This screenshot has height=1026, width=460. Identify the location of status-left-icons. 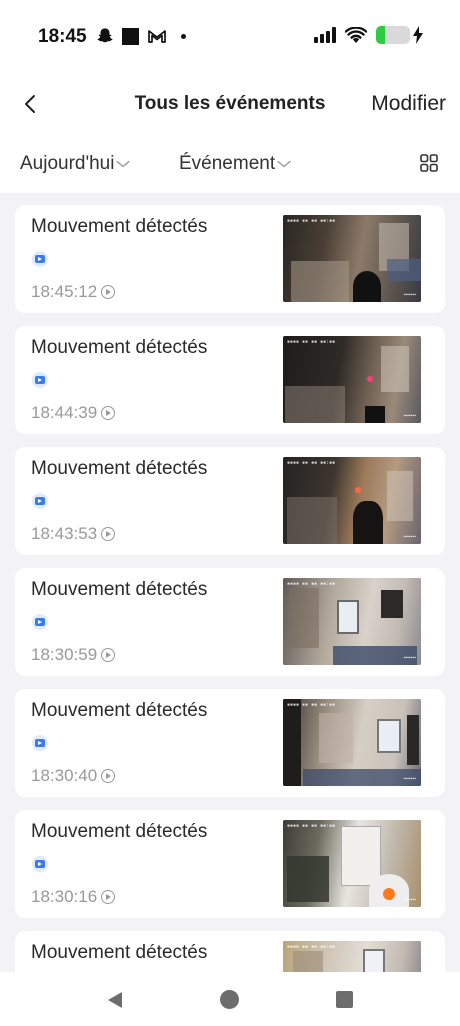
(141, 36).